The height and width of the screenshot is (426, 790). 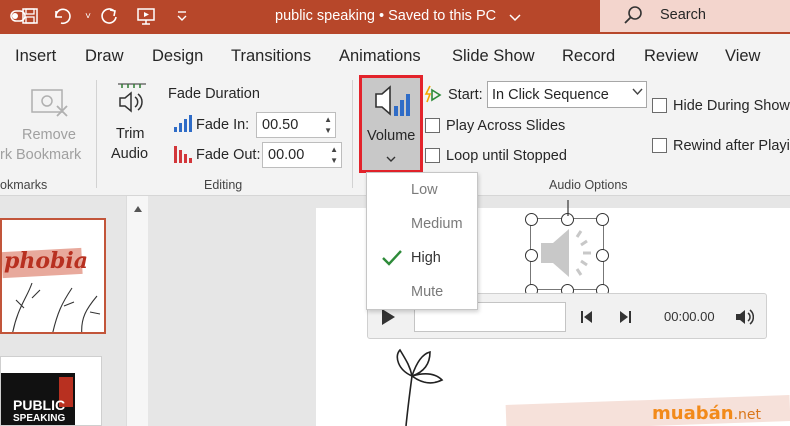 I want to click on tab-record: Record, so click(x=588, y=56).